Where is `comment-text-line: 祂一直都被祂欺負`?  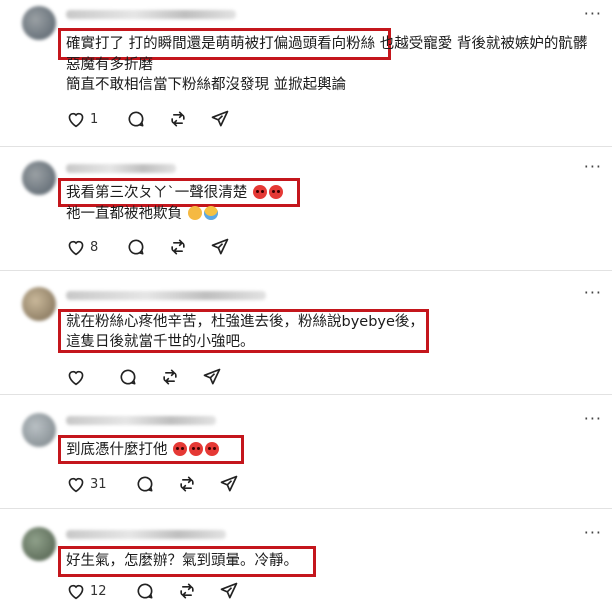
comment-text-line: 祂一直都被祂欺負 is located at coordinates (142, 214).